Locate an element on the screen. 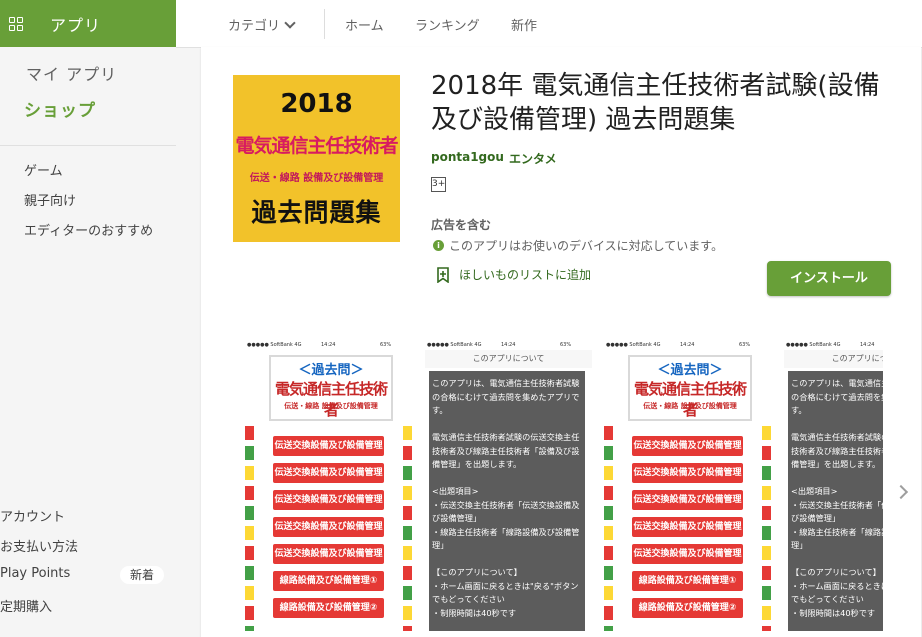 This screenshot has height=637, width=922. compatibility-text: このアプリはお使いのデバイスに対応しています。 is located at coordinates (586, 246).